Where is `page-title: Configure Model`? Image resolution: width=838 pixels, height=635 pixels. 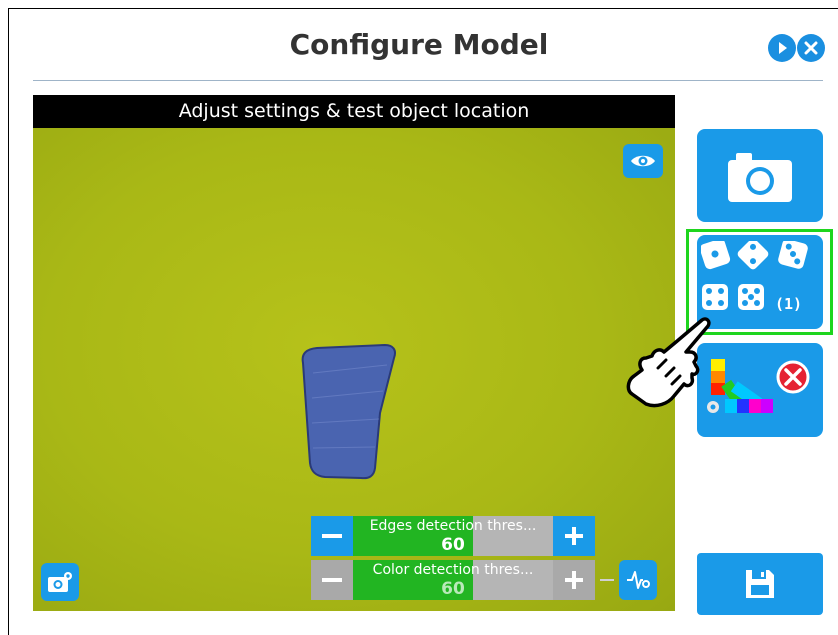 page-title: Configure Model is located at coordinates (419, 44).